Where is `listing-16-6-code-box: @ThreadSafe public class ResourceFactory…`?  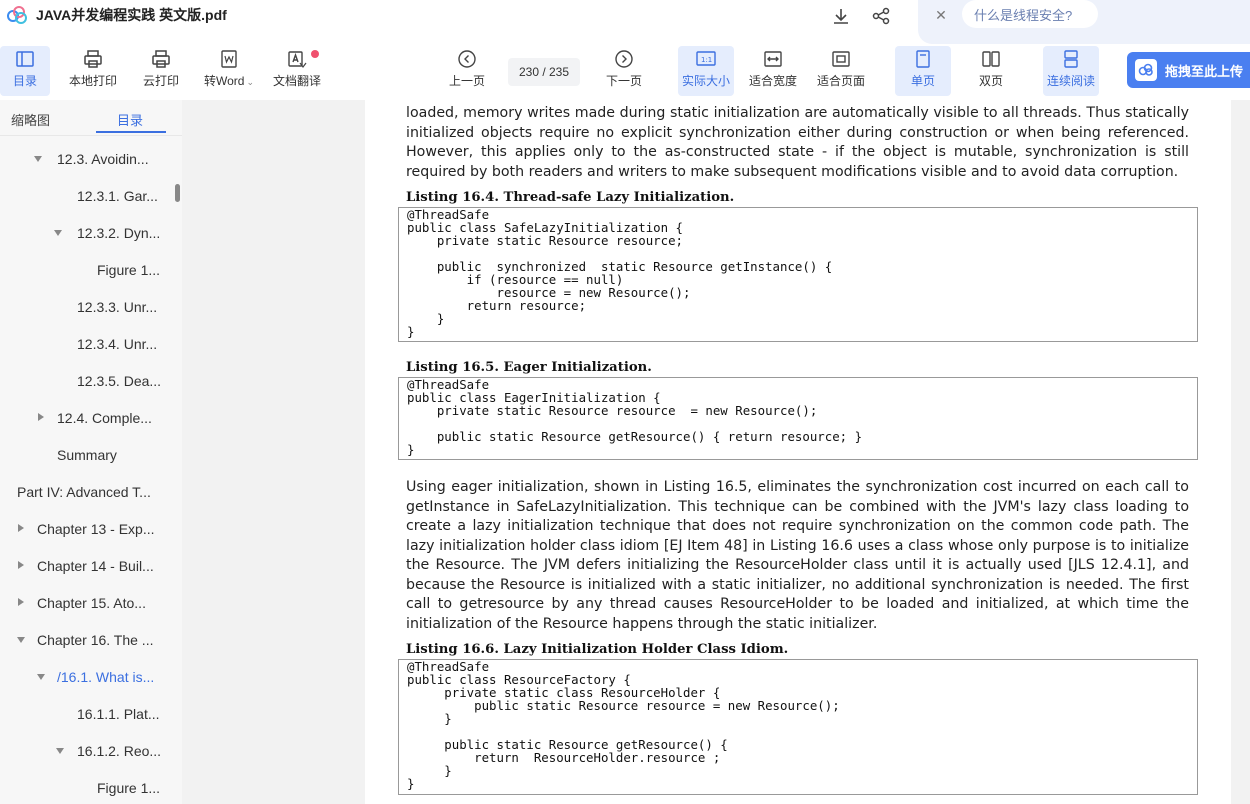
listing-16-6-code-box: @ThreadSafe public class ResourceFactory… is located at coordinates (798, 727).